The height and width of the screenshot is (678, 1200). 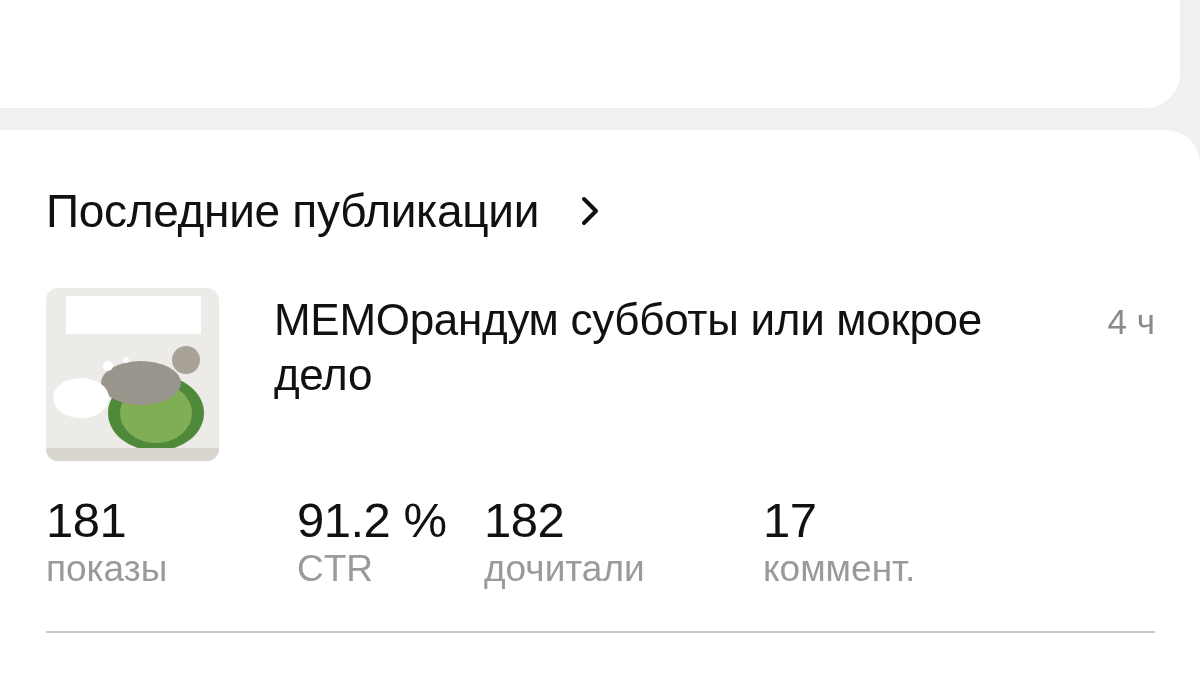 What do you see at coordinates (1131, 322) in the screenshot?
I see `publication-time: 4 ч` at bounding box center [1131, 322].